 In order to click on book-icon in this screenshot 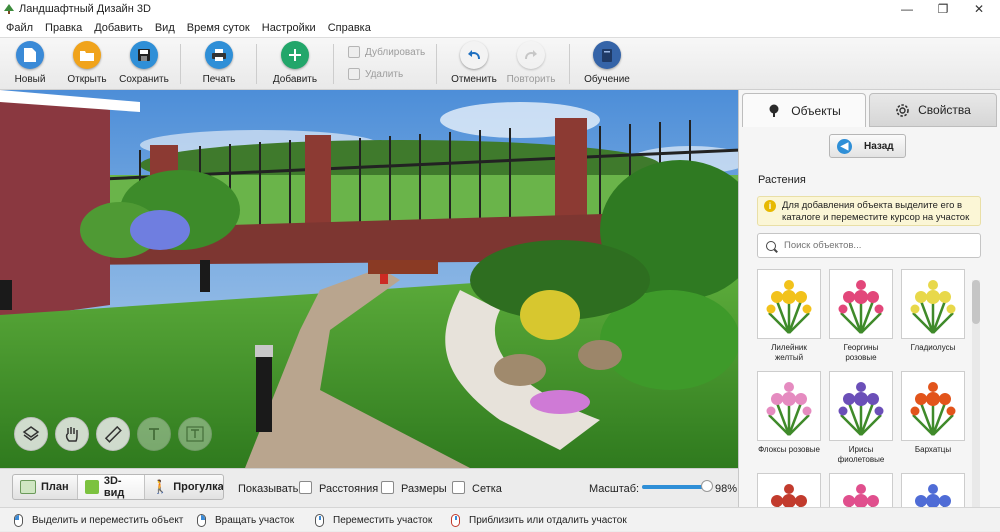, I will do `click(607, 55)`.